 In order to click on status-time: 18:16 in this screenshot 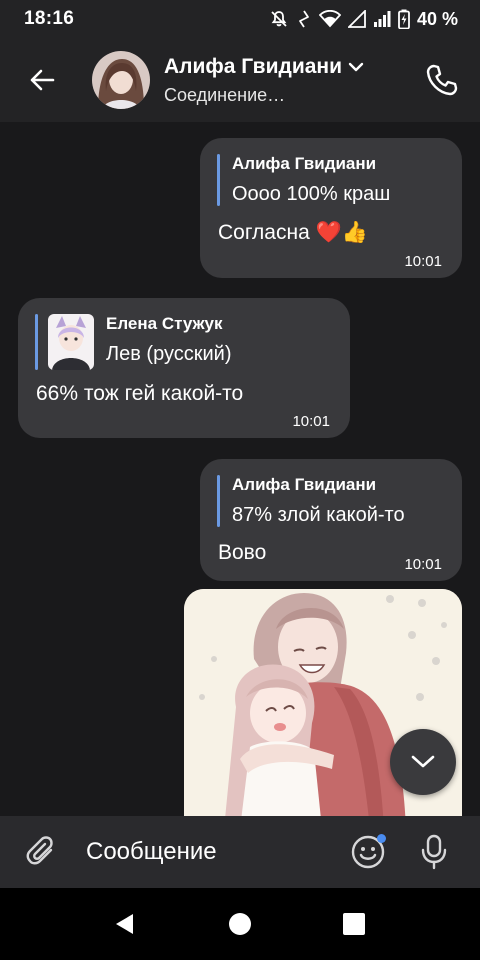, I will do `click(49, 18)`.